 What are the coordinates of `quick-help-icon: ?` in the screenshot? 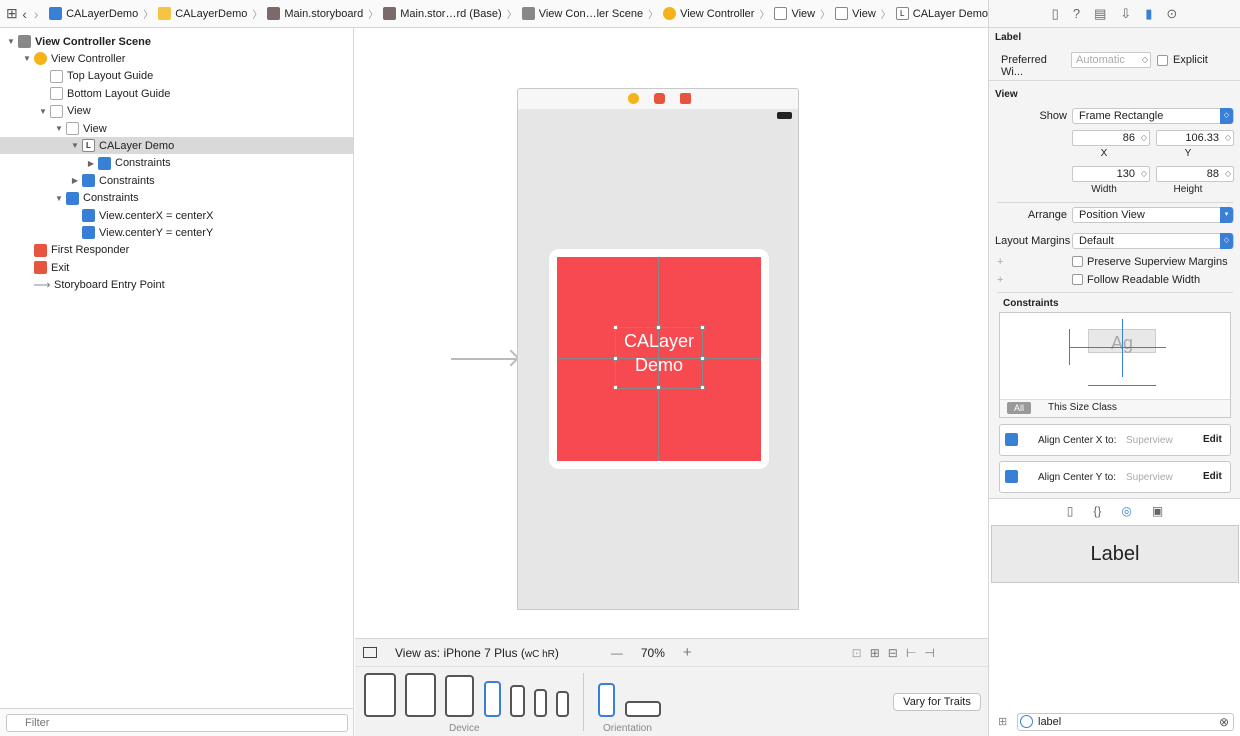 It's located at (1076, 13).